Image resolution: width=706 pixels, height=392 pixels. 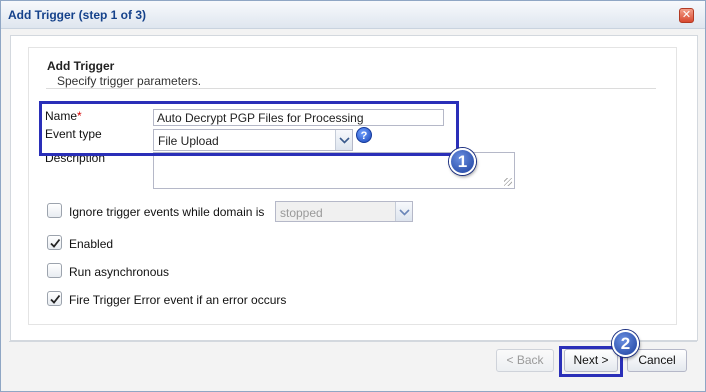 I want to click on step-subtitle: Specify trigger parameters., so click(x=129, y=81).